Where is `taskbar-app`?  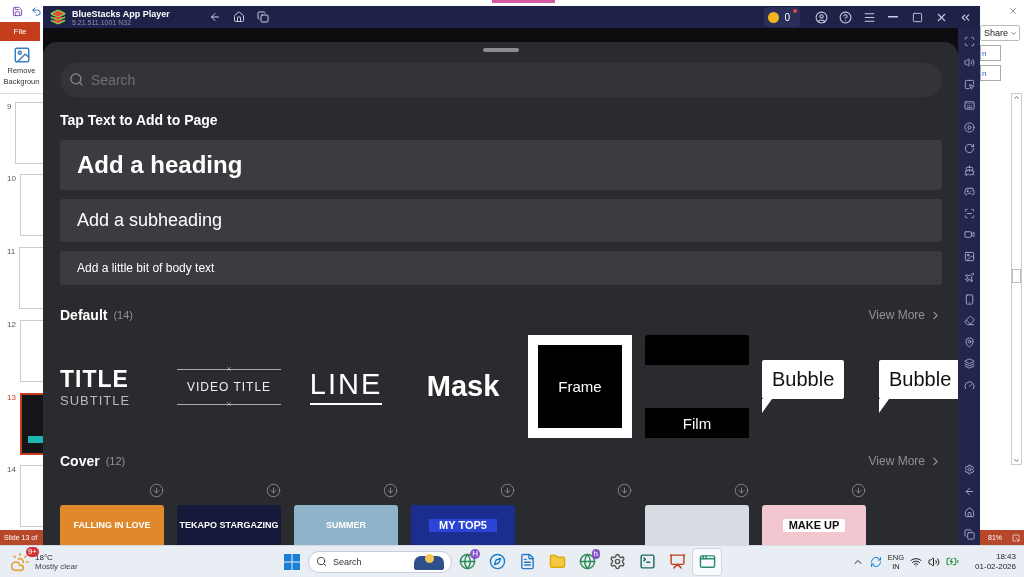 taskbar-app is located at coordinates (707, 561).